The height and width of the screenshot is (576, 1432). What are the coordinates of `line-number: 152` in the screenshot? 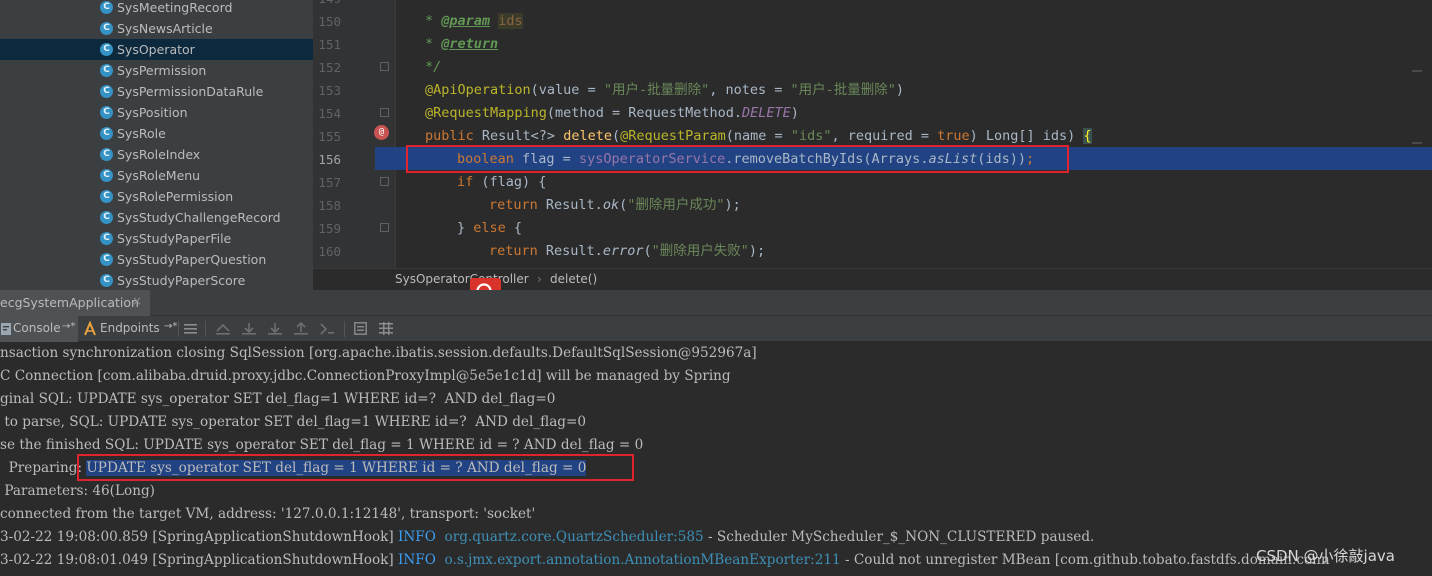 It's located at (329, 67).